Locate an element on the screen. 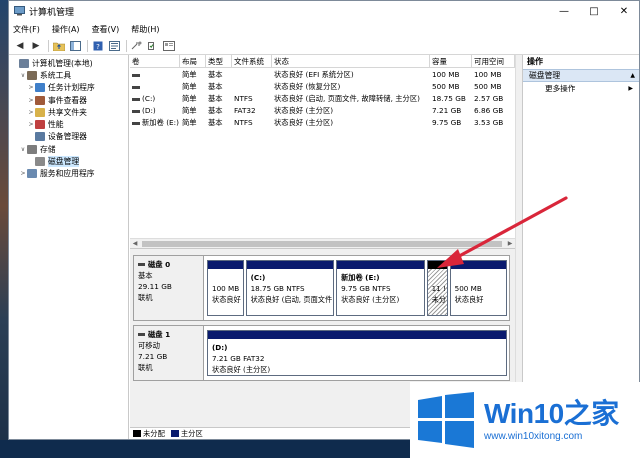 This screenshot has height=458, width=640. close-button: ✕ is located at coordinates (624, 11).